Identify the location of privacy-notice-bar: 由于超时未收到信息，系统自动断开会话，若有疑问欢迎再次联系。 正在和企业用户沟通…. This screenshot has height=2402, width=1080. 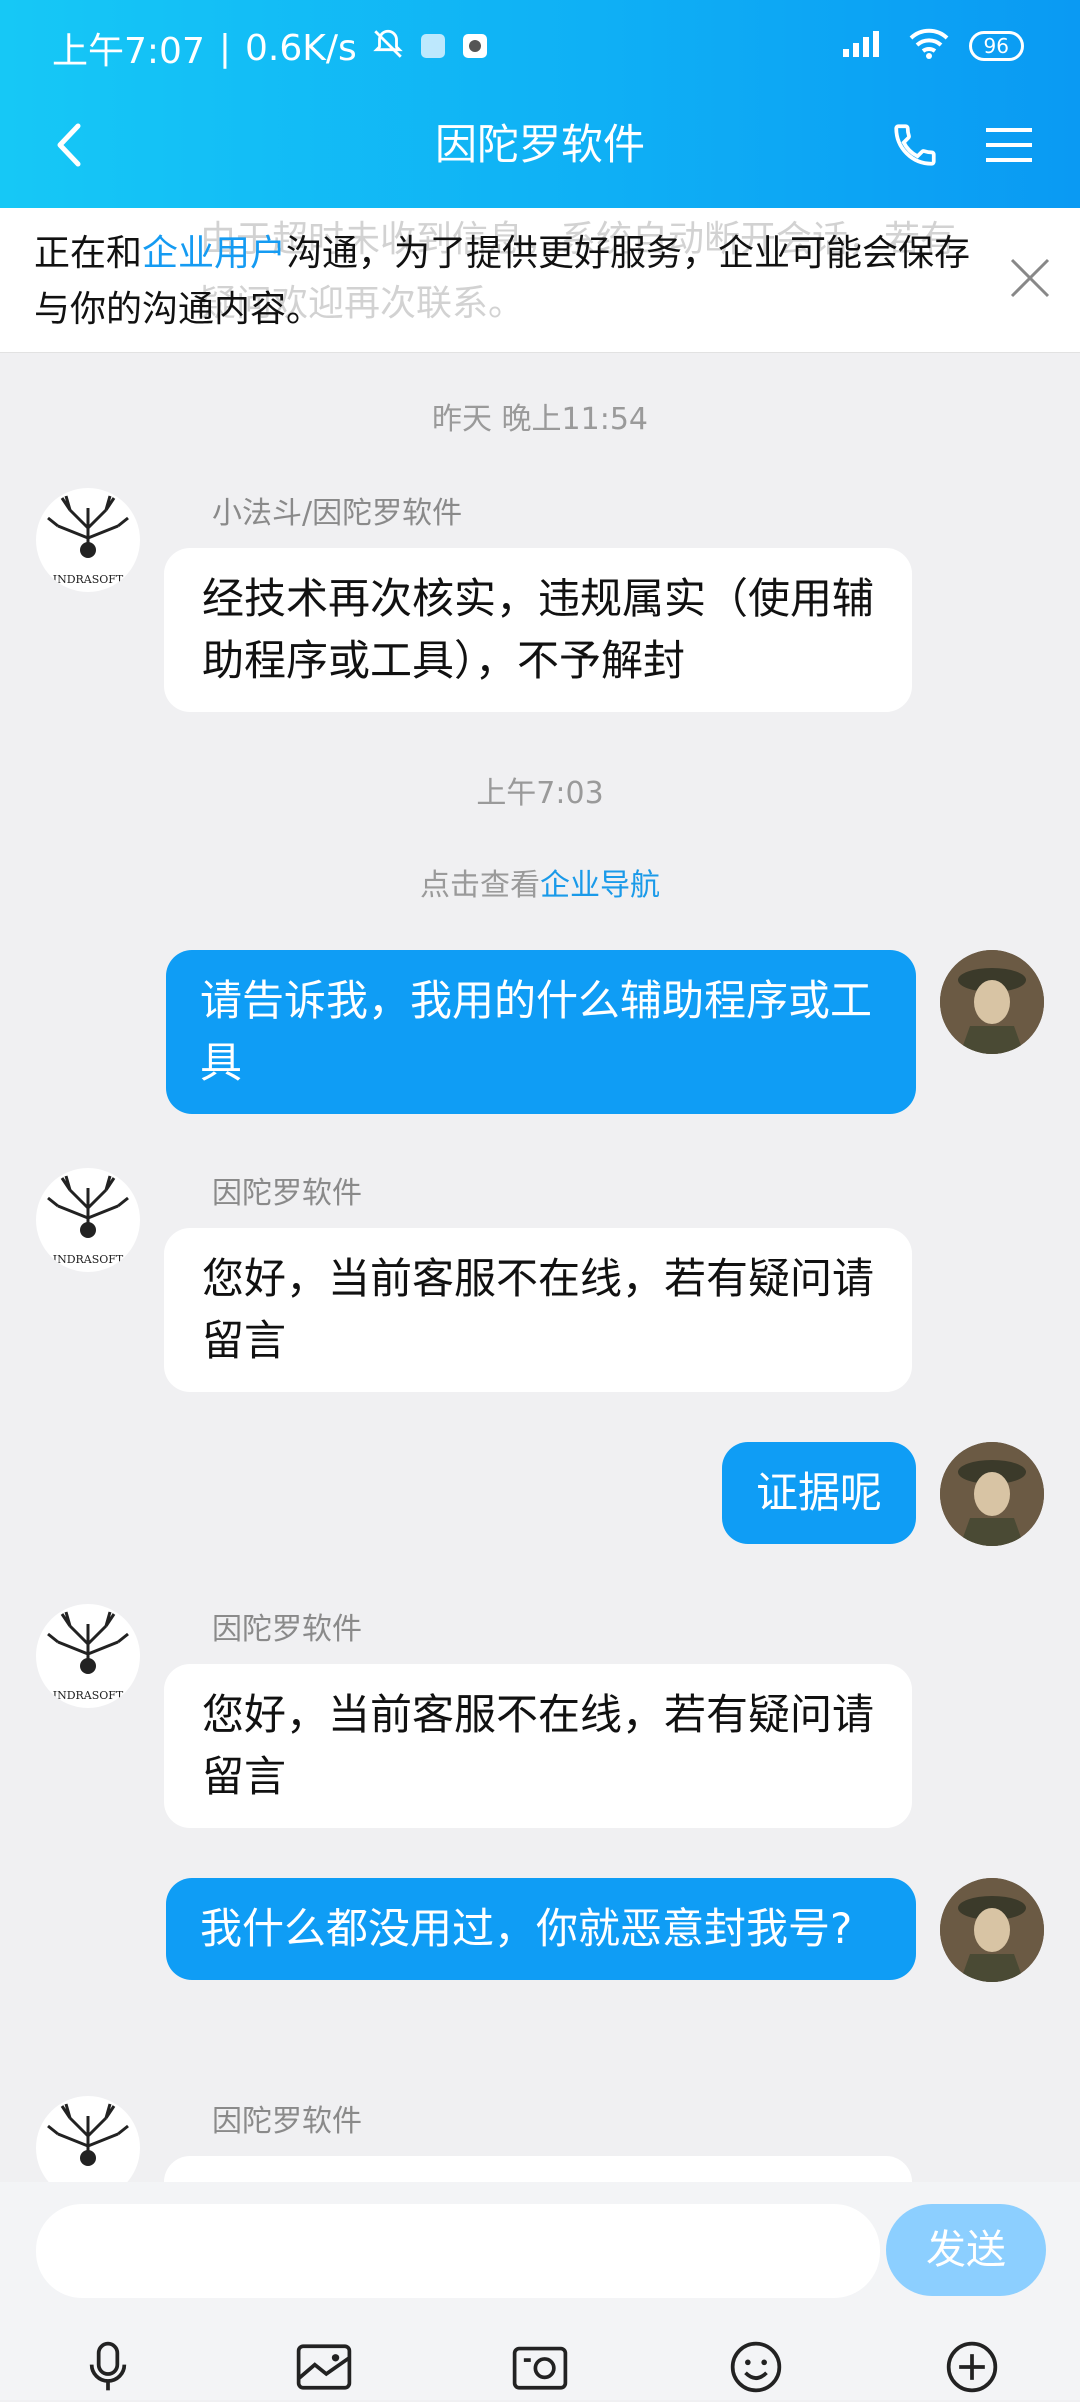
(540, 280).